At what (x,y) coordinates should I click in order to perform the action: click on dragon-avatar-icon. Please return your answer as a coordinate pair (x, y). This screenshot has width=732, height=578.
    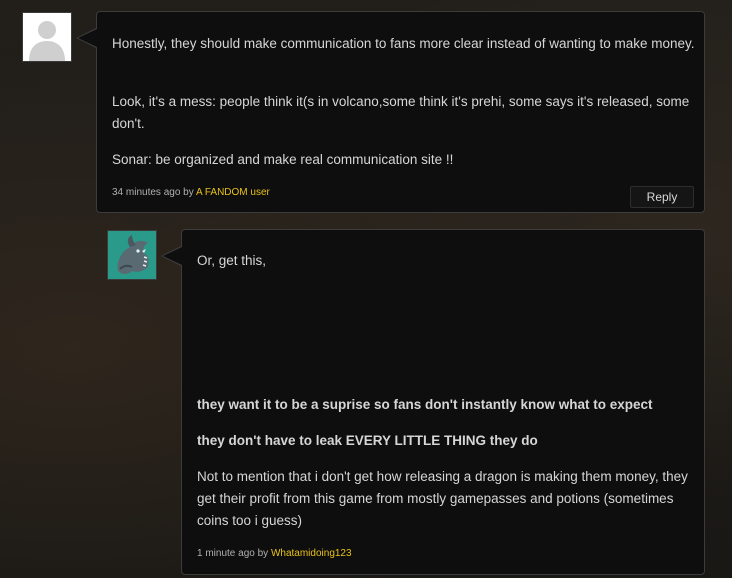
    Looking at the image, I should click on (132, 255).